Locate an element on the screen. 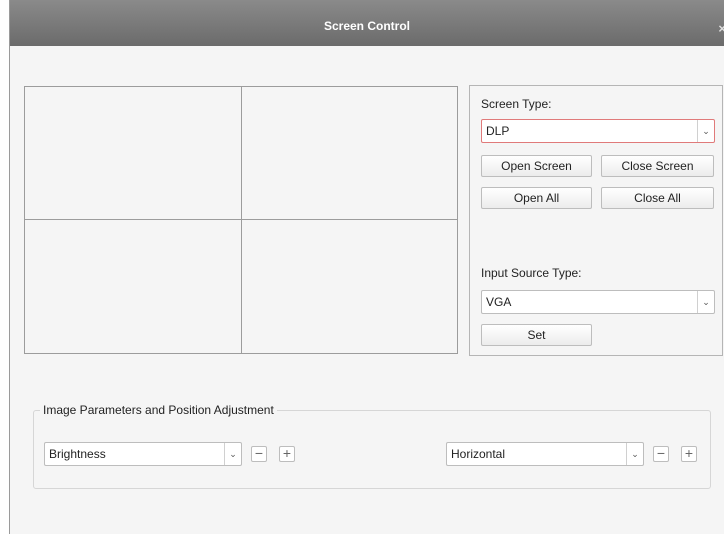 This screenshot has height=534, width=724. input-source-type-value: VGA is located at coordinates (499, 302).